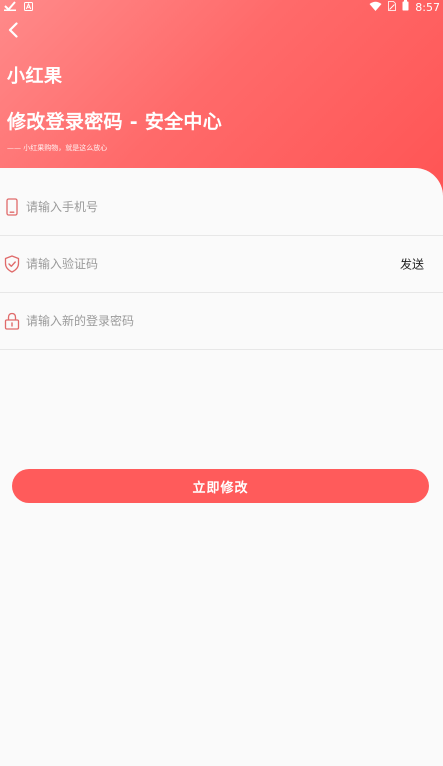  Describe the element at coordinates (57, 148) in the screenshot. I see `slogan: —— 小红果购物，就是这么放心` at that location.